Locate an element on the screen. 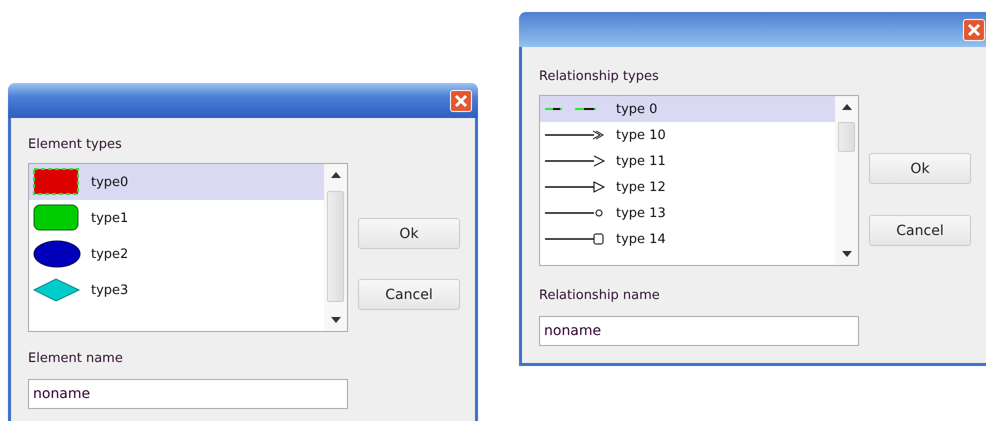 Image resolution: width=986 pixels, height=421 pixels. name-label: Relationship name is located at coordinates (600, 296).